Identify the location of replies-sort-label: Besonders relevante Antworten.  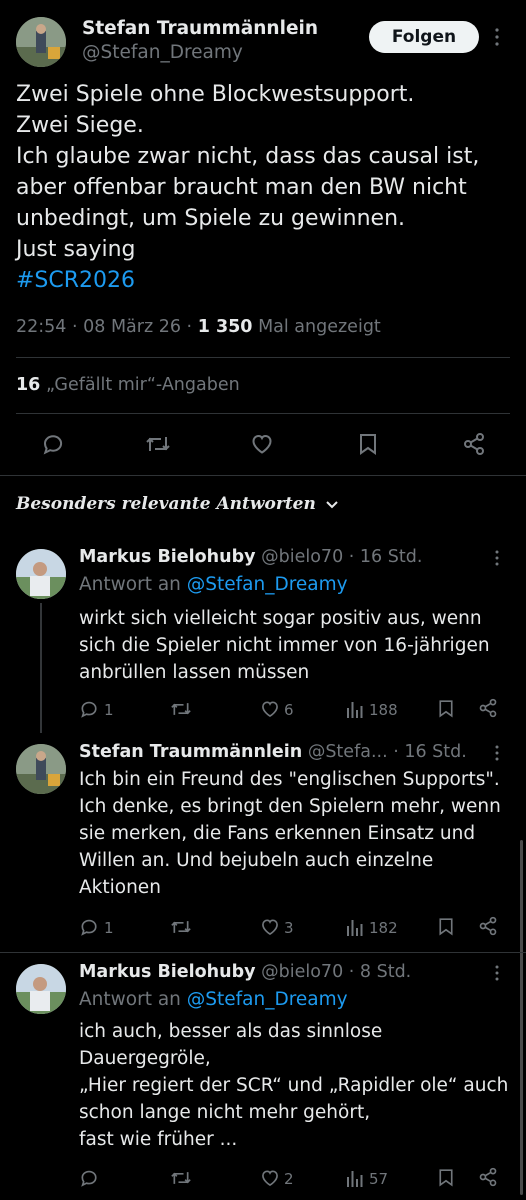
(166, 504).